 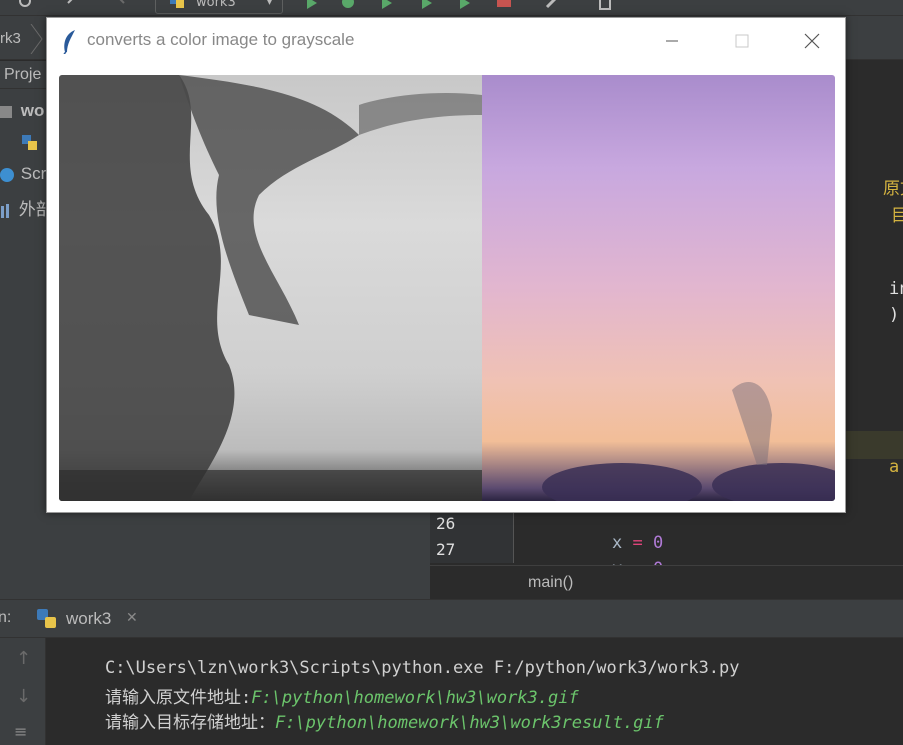 What do you see at coordinates (10, 173) in the screenshot?
I see `scratches-icon` at bounding box center [10, 173].